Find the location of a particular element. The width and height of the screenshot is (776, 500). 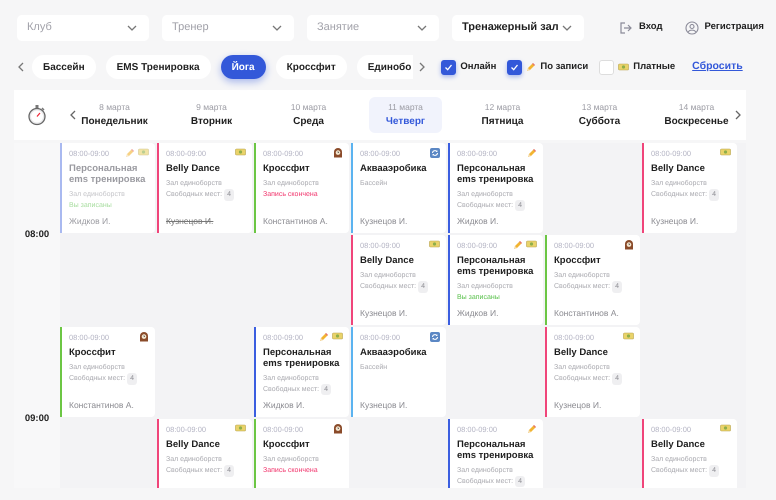

day-tab: 8 марта Понедельник is located at coordinates (114, 115).